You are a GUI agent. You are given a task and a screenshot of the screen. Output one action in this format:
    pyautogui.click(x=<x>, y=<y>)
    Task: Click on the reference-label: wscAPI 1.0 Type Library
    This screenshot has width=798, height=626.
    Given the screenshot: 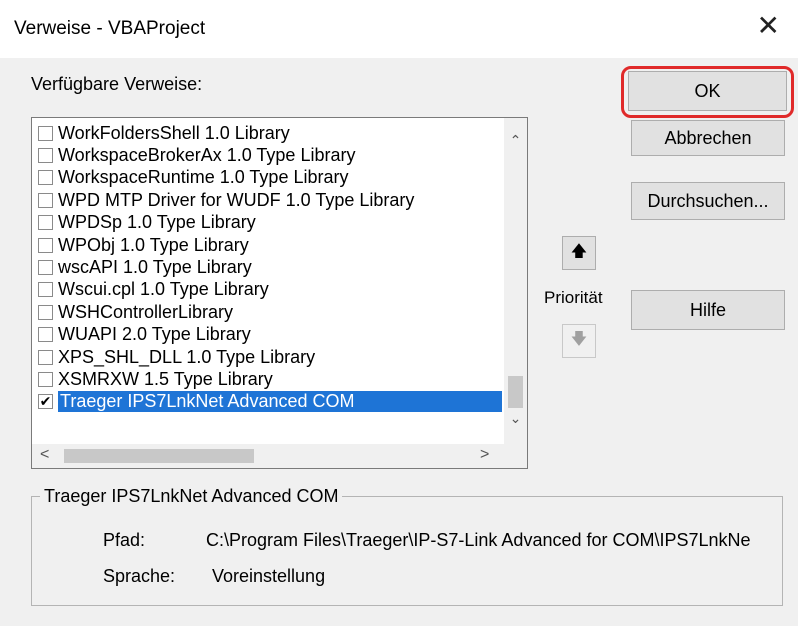 What is the action you would take?
    pyautogui.click(x=155, y=267)
    